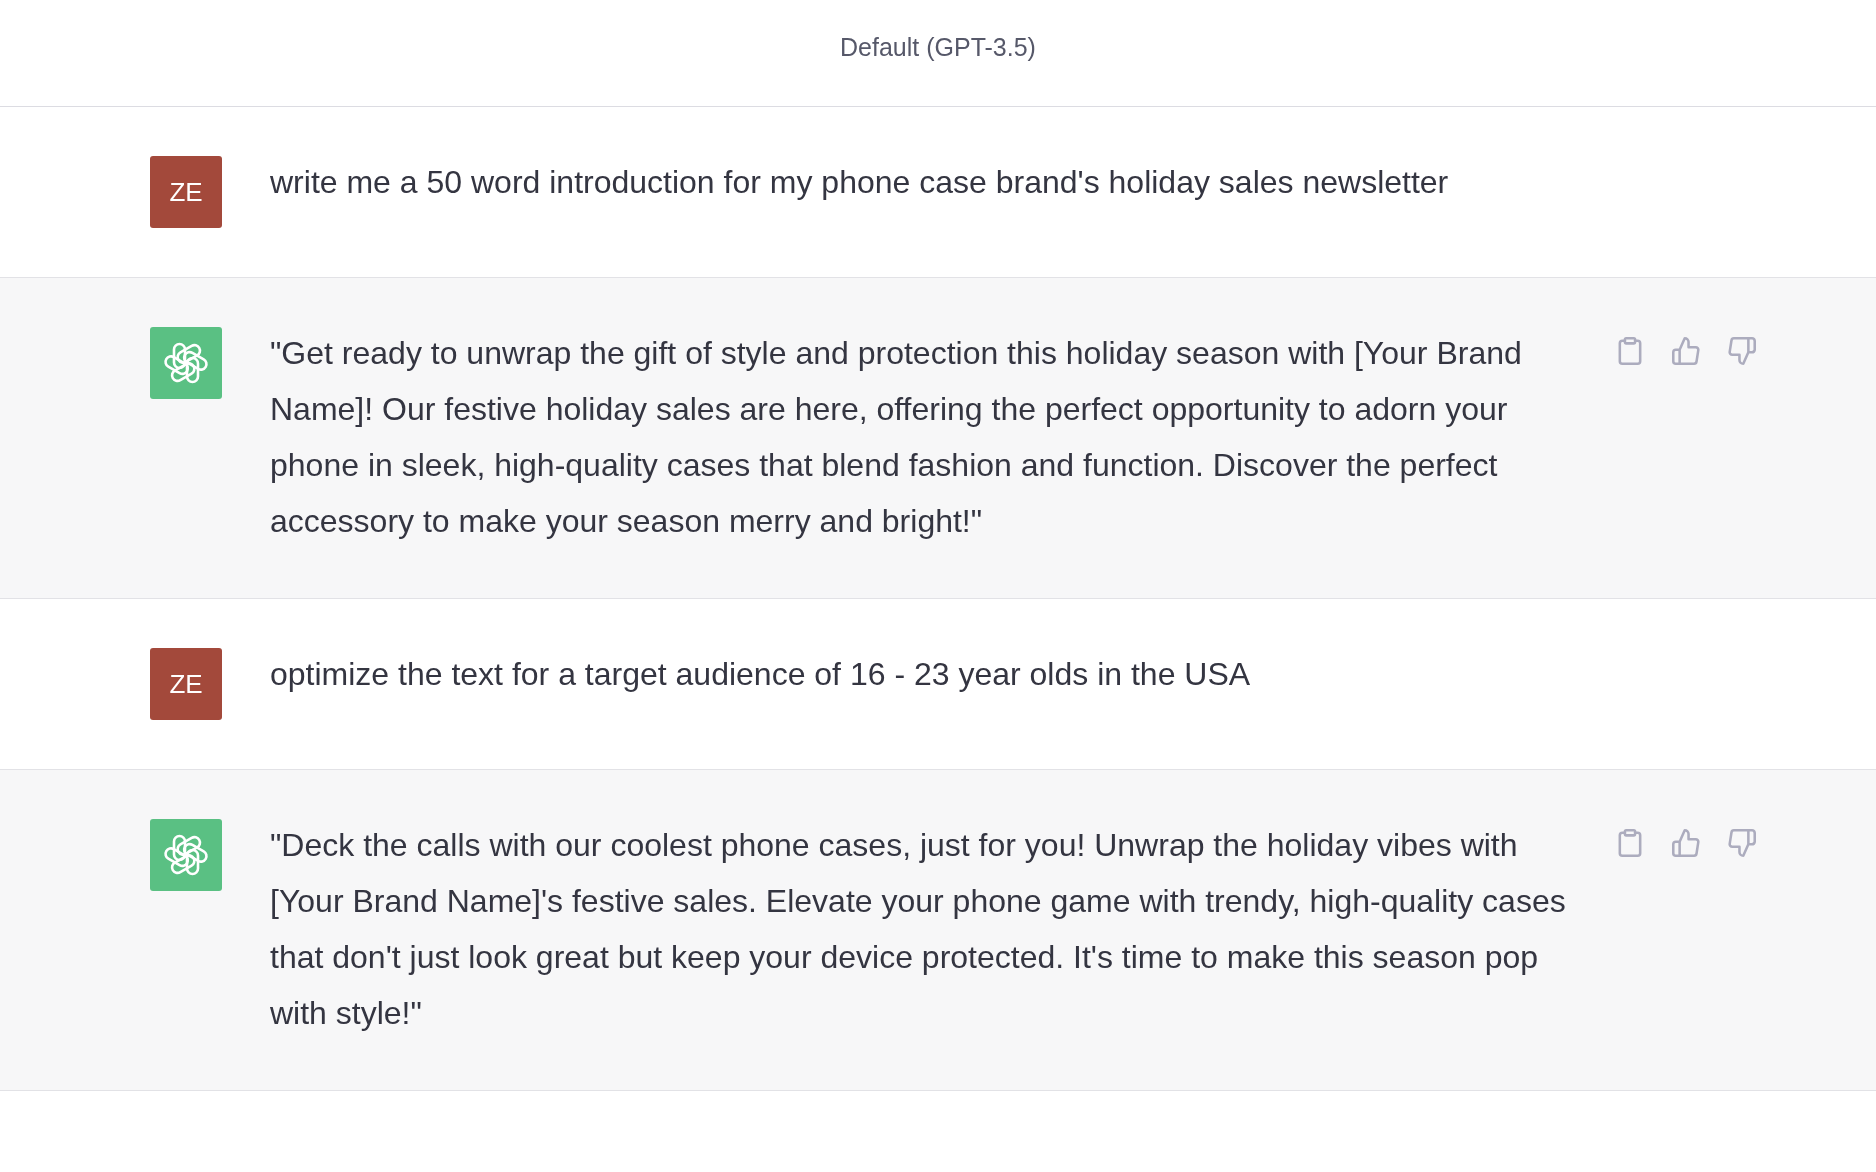 This screenshot has height=1172, width=1876. I want to click on message-text: "Deck the calls with our coolest phone cases, just for you! Unwrap the holiday vibes with [Your Brand Name]'s festive sales. Elevate your phone game with trendy, high-quality cases that don't just look great but keep your device protected. It's time to make this season pop with style!", so click(918, 929).